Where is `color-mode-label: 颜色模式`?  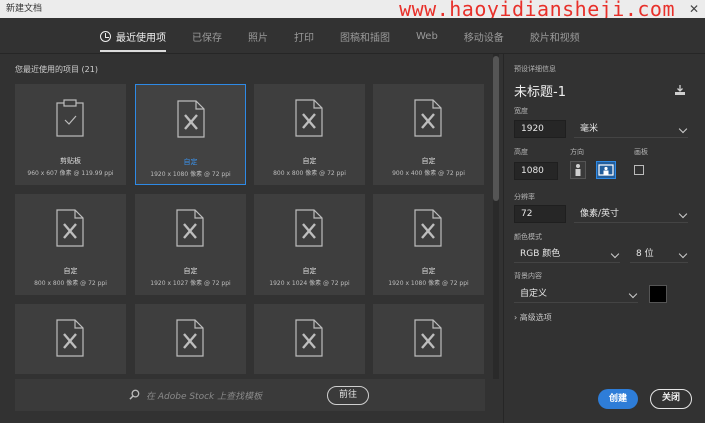
color-mode-label: 颜色模式 is located at coordinates (528, 237).